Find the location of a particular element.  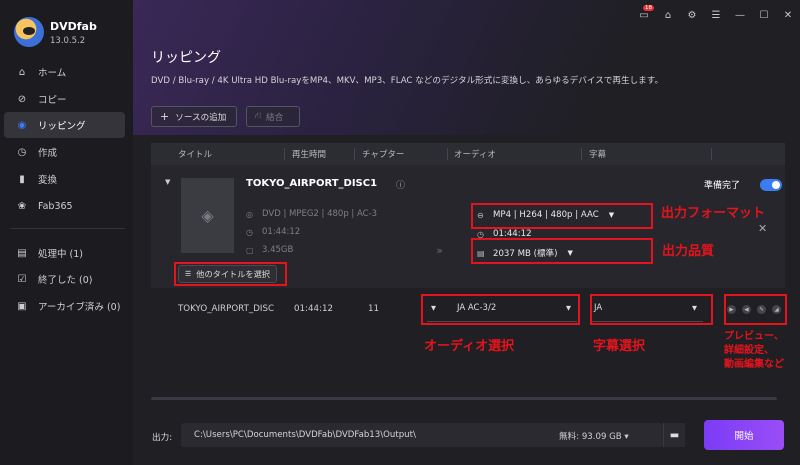

store-icon: ⌂ is located at coordinates (668, 15).